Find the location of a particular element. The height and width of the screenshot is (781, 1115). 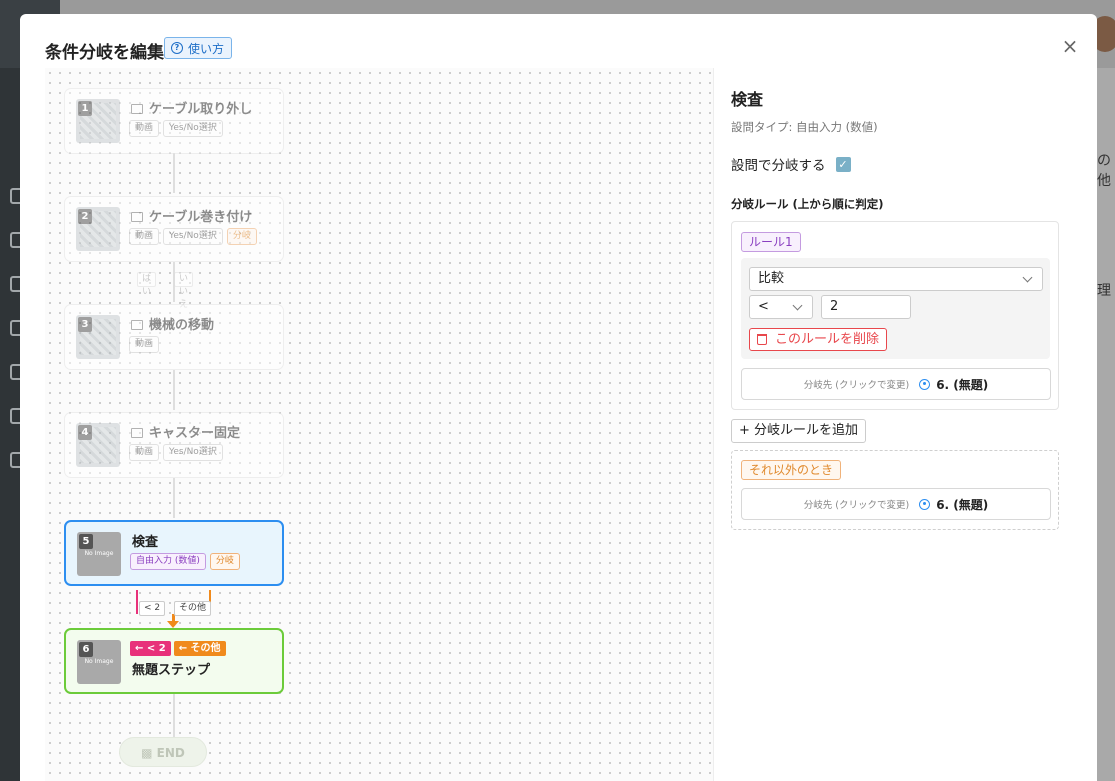

step-tag-input-type: 自由入力 (数値) is located at coordinates (168, 561).